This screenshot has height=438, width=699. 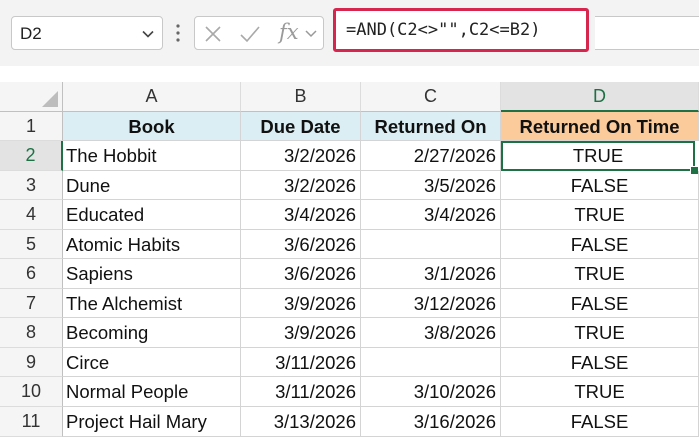 I want to click on row-header: 3, so click(x=31, y=185).